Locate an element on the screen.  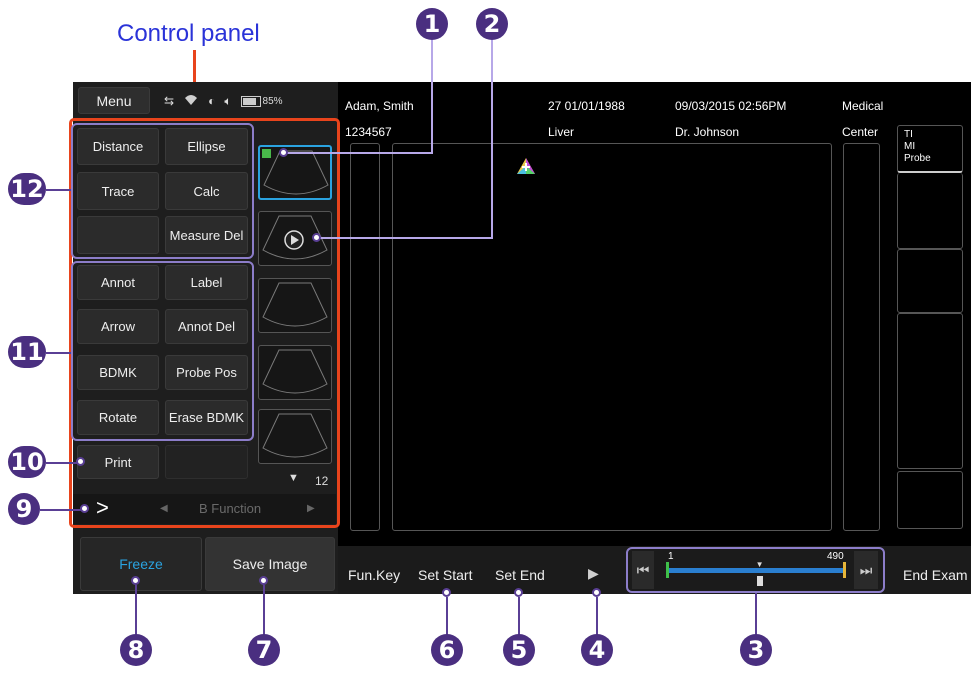
callout-1: 1 is located at coordinates (432, 24).